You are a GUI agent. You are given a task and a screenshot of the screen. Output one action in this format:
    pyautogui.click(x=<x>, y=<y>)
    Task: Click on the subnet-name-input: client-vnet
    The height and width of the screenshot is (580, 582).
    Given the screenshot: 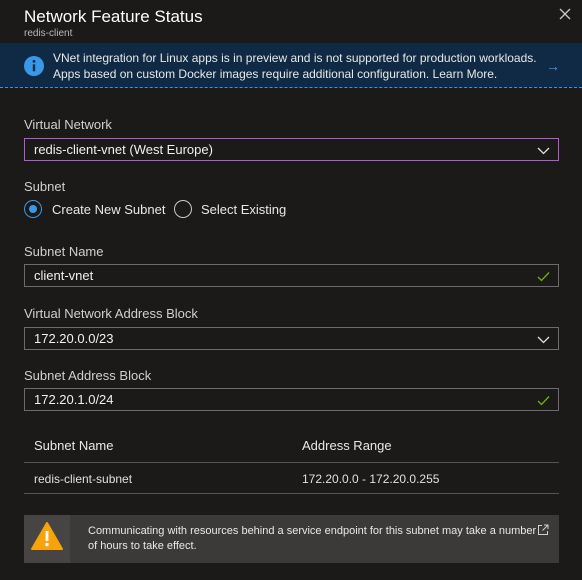 What is the action you would take?
    pyautogui.click(x=291, y=275)
    